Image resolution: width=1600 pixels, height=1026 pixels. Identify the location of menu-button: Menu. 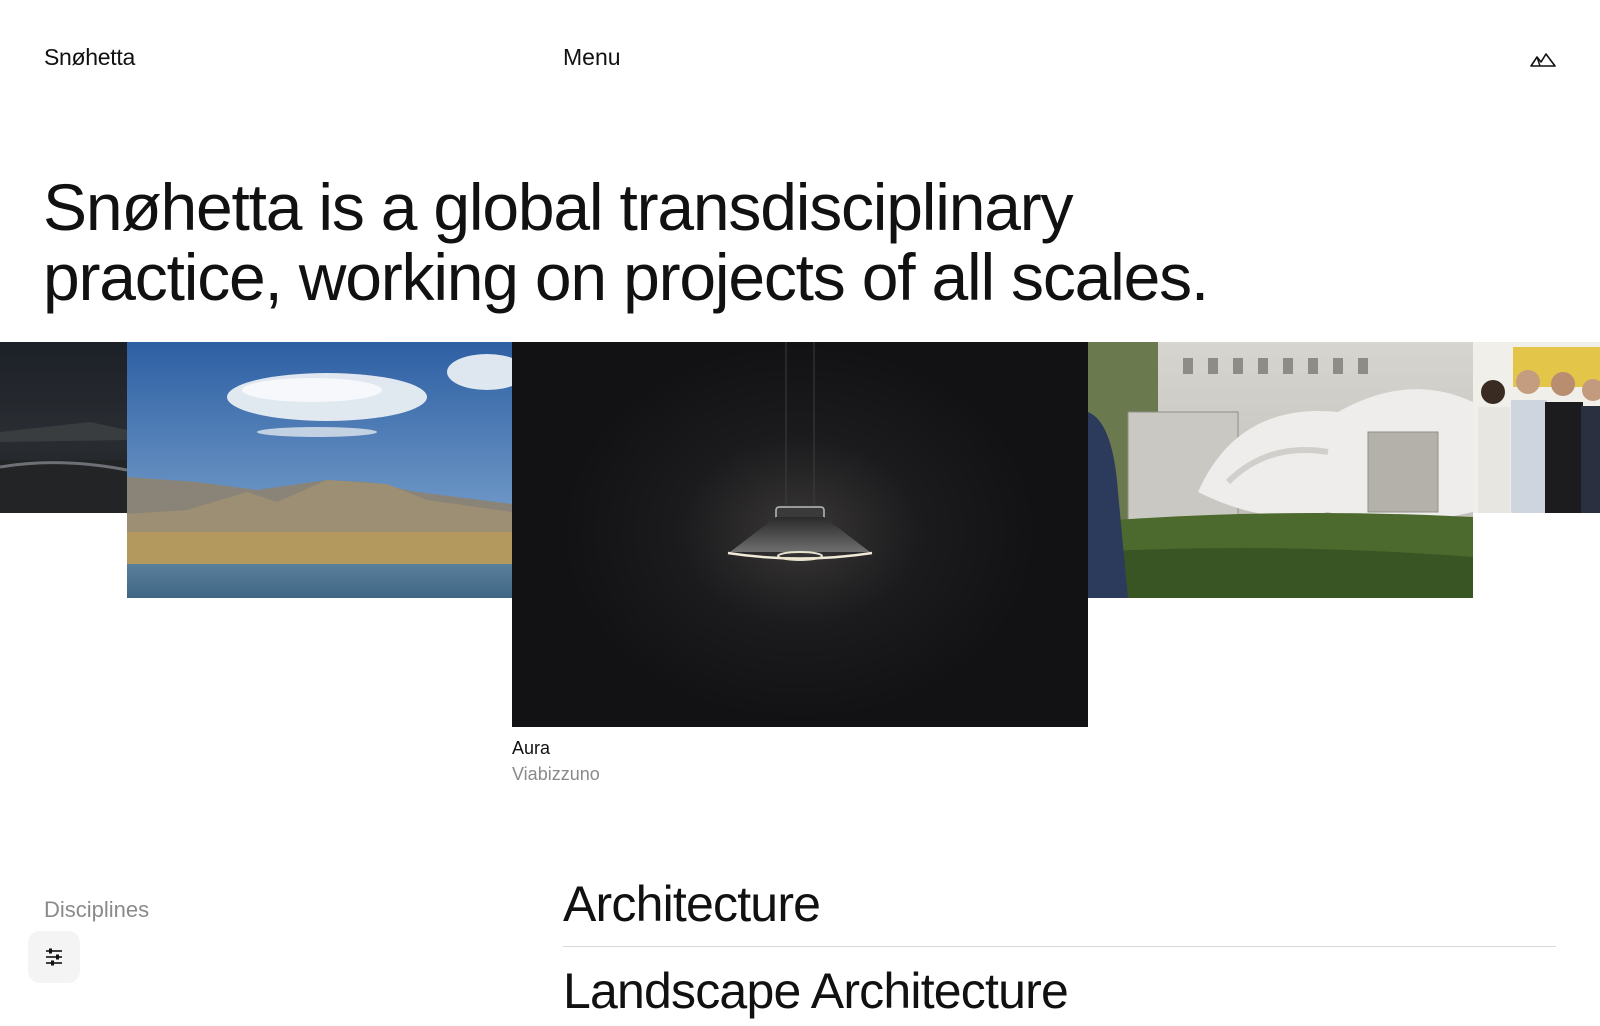
(592, 57).